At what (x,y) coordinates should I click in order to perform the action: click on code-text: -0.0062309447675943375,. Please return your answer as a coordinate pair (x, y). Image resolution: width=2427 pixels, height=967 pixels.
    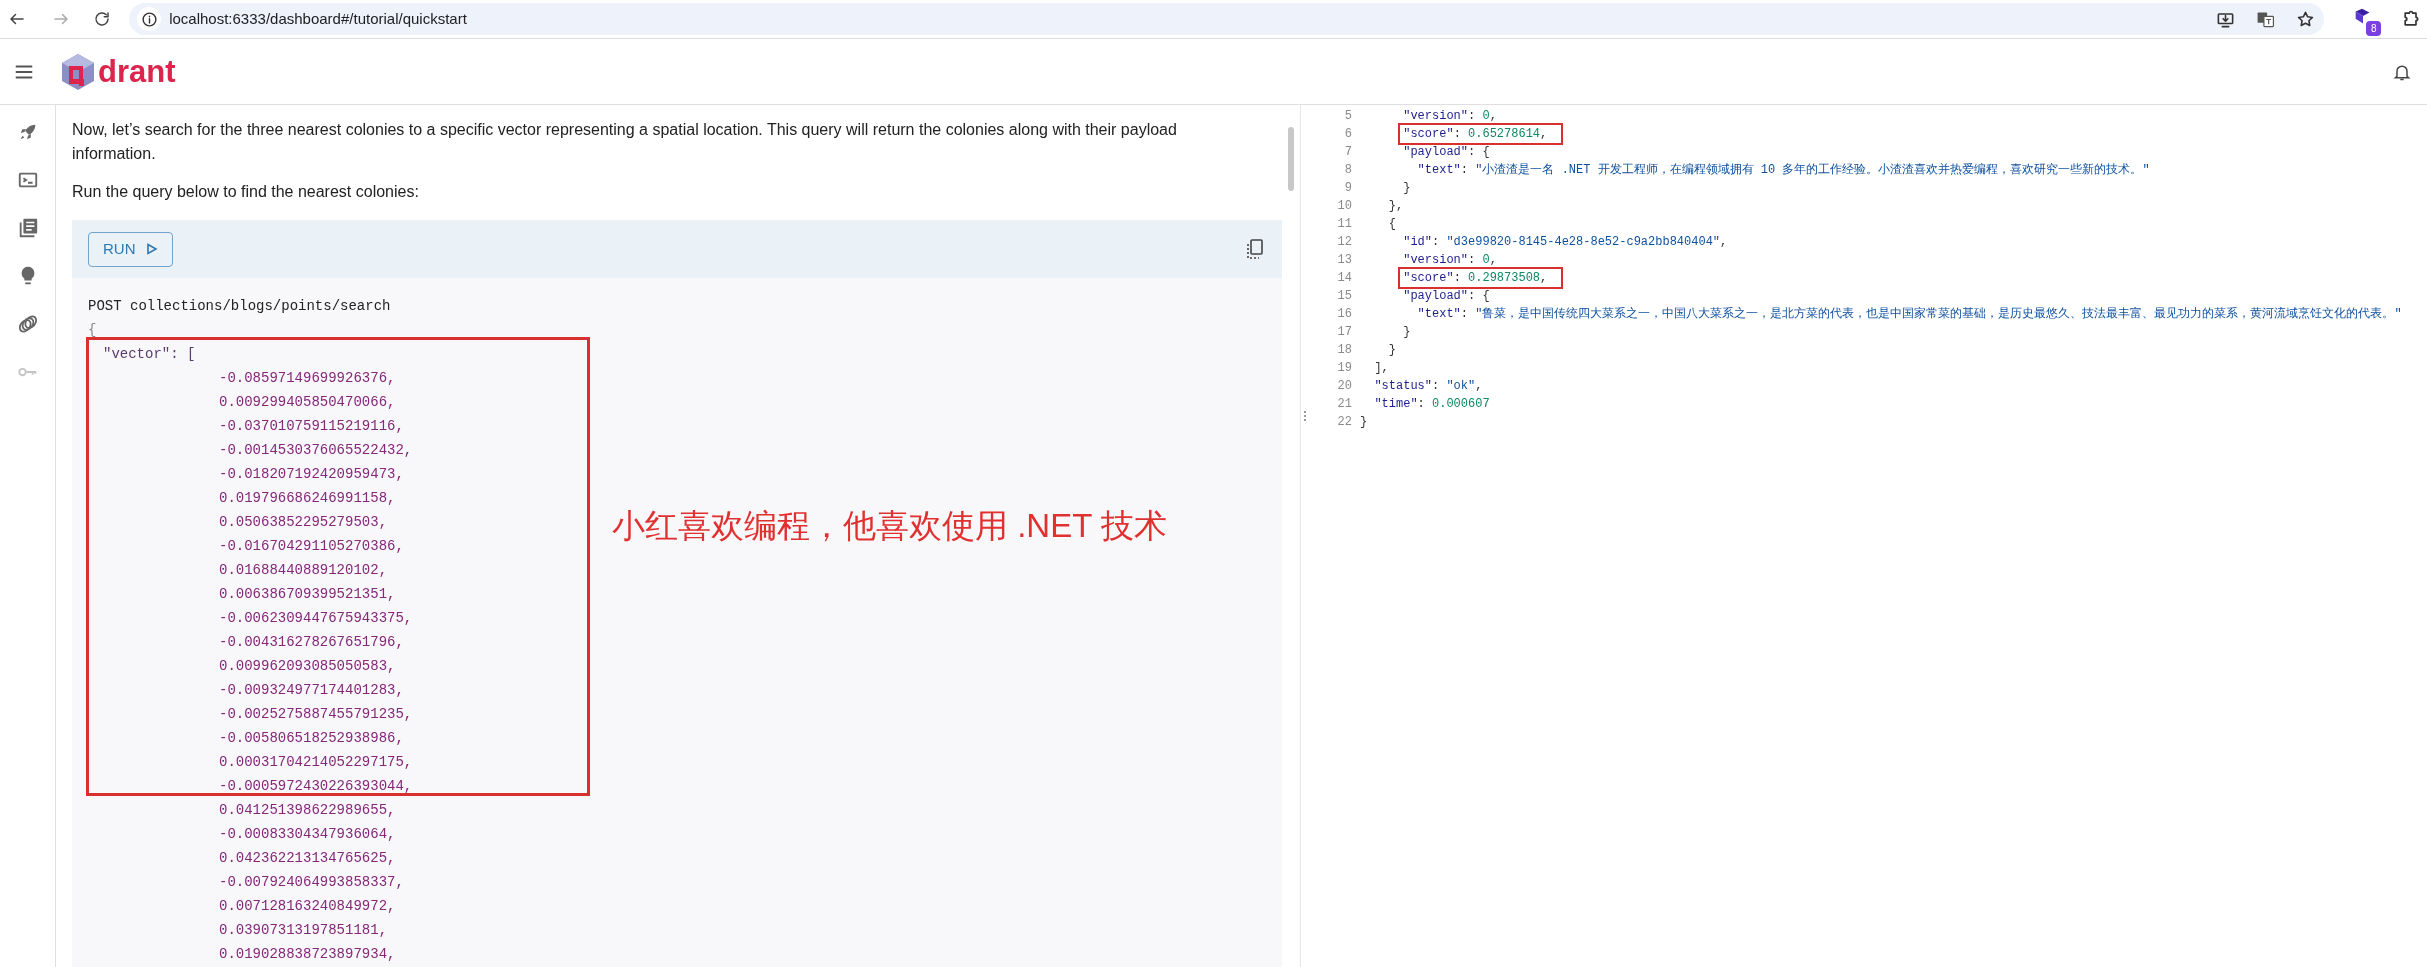
    Looking at the image, I should click on (315, 618).